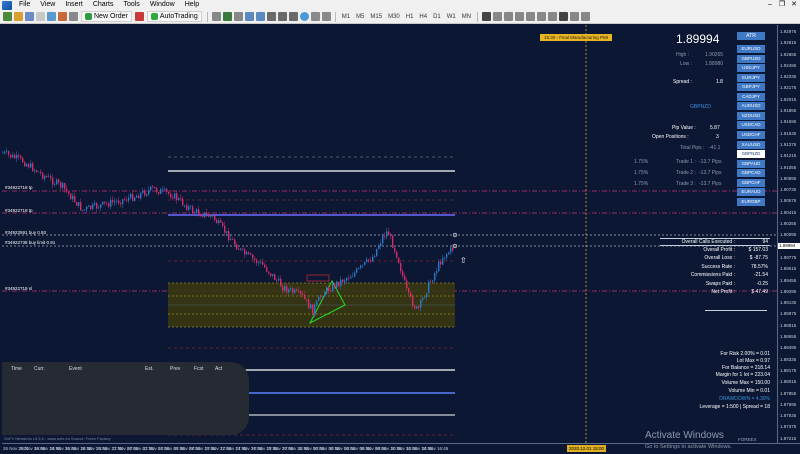 The image size is (800, 454). I want to click on line-chart-icon, so click(238, 16).